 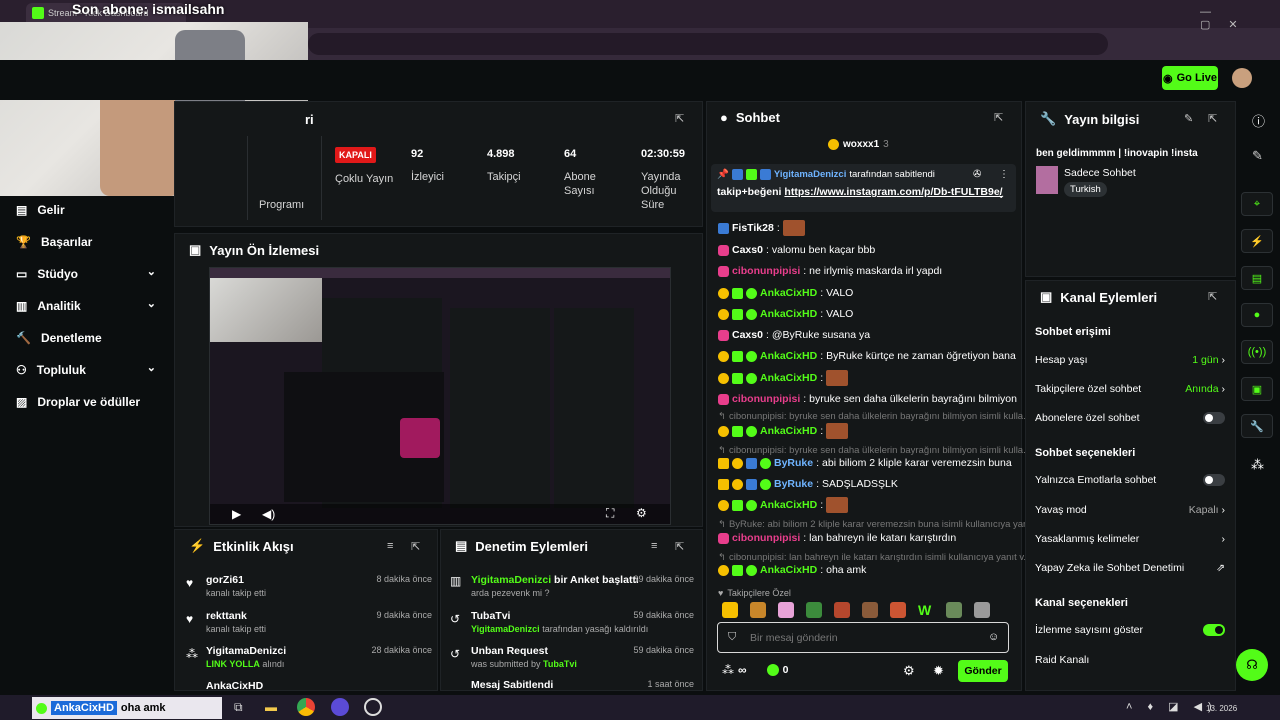 I want to click on followers-chat-row: Takipçilere özel sohbet Anında ›, so click(x=1130, y=389).